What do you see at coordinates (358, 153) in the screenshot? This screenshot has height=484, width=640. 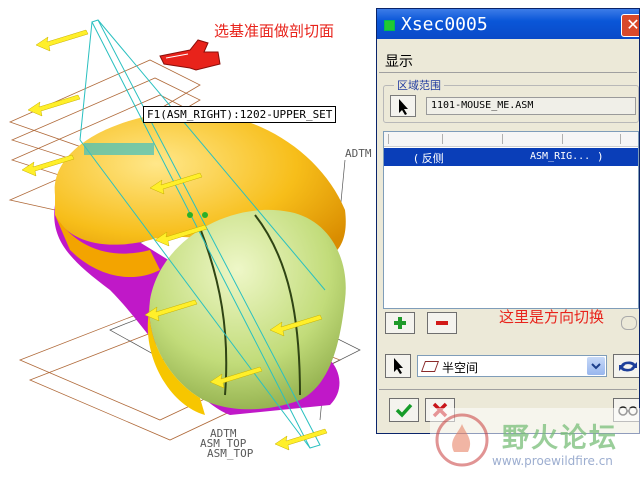 I see `datum-label: ADTM` at bounding box center [358, 153].